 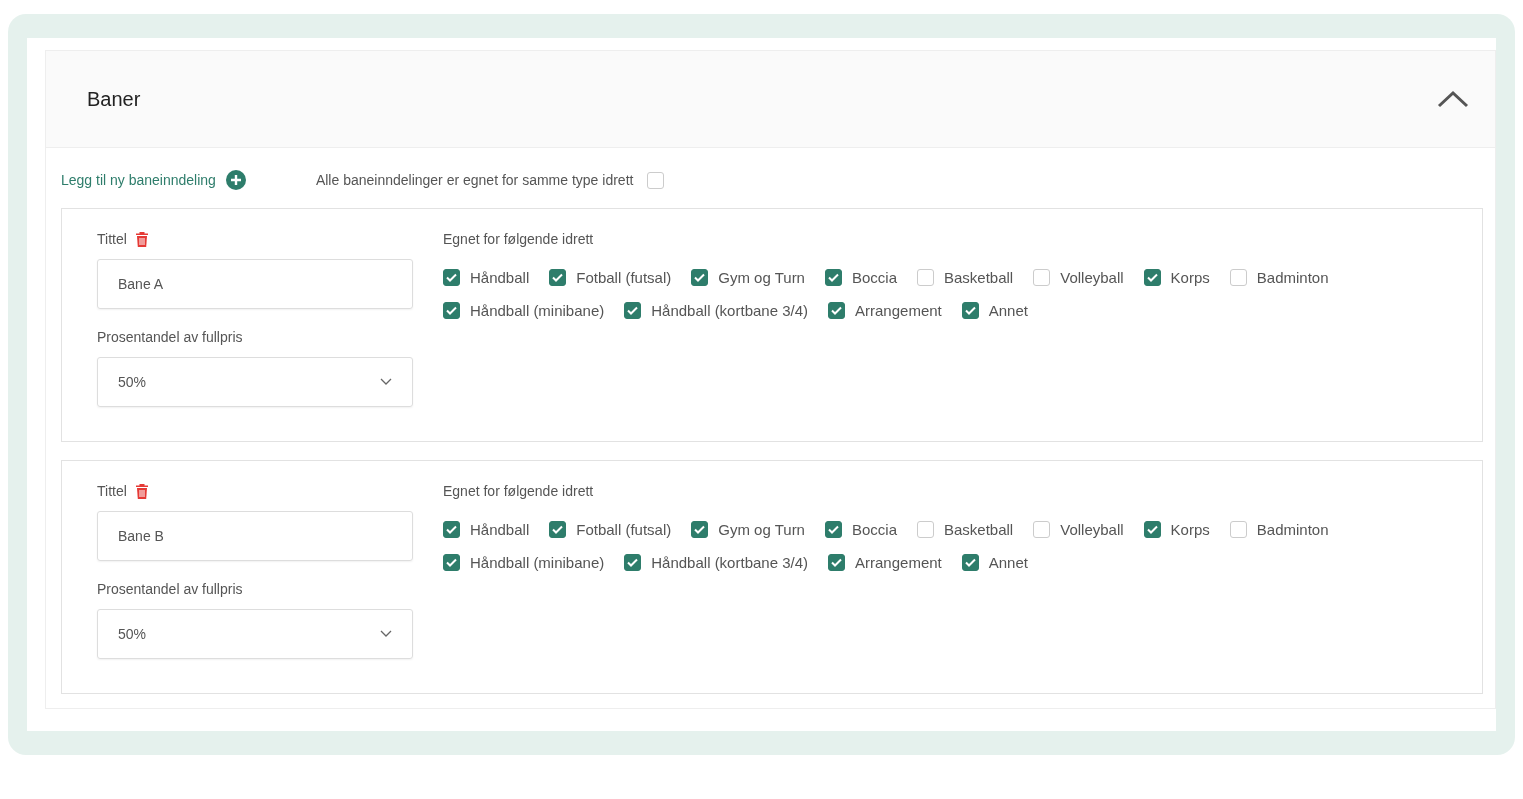 I want to click on title-input: Bane B, so click(x=255, y=536).